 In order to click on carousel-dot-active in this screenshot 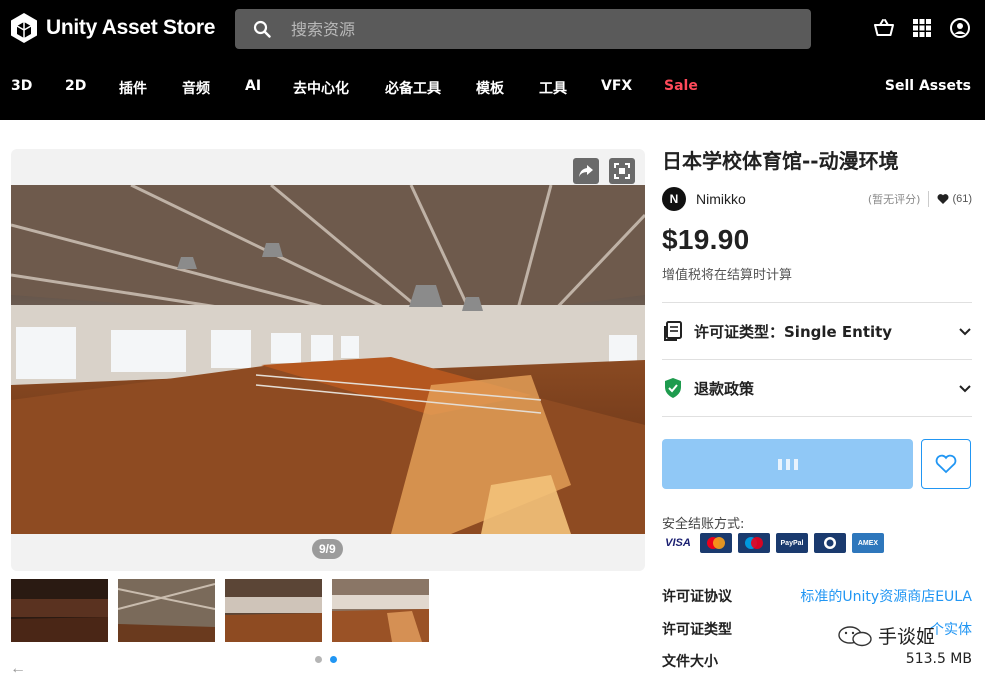, I will do `click(333, 659)`.